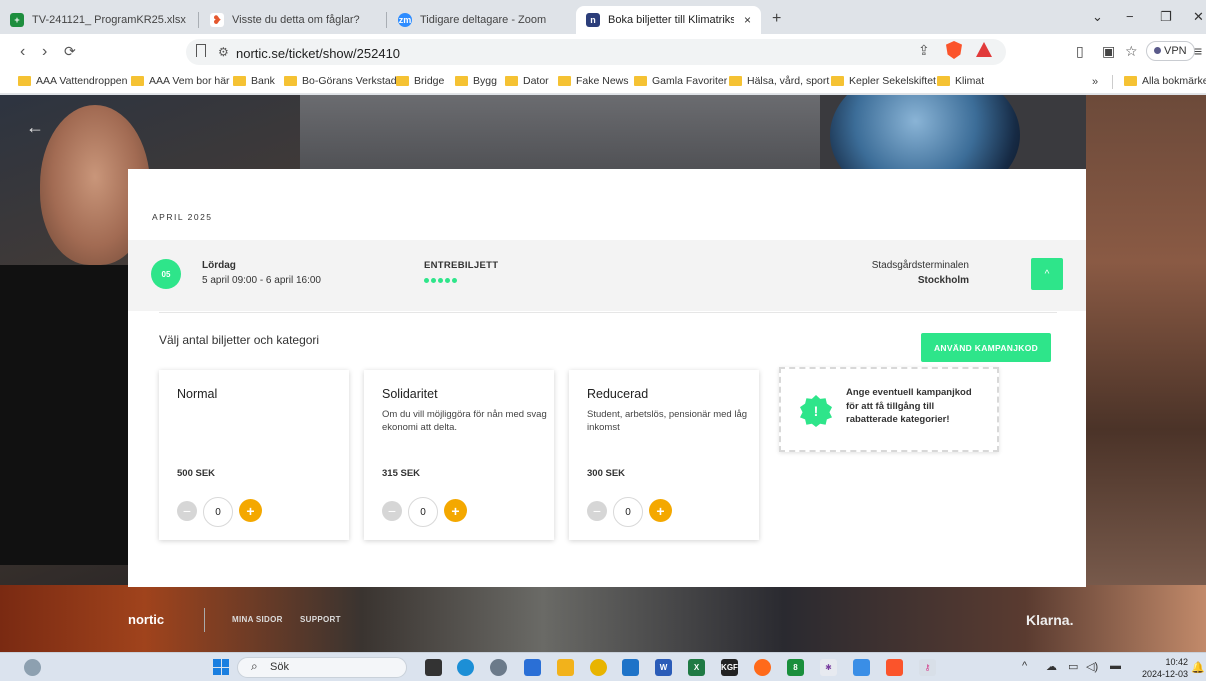 This screenshot has height=681, width=1206. Describe the element at coordinates (35, 127) in the screenshot. I see `back-arrow-icon: ←` at that location.